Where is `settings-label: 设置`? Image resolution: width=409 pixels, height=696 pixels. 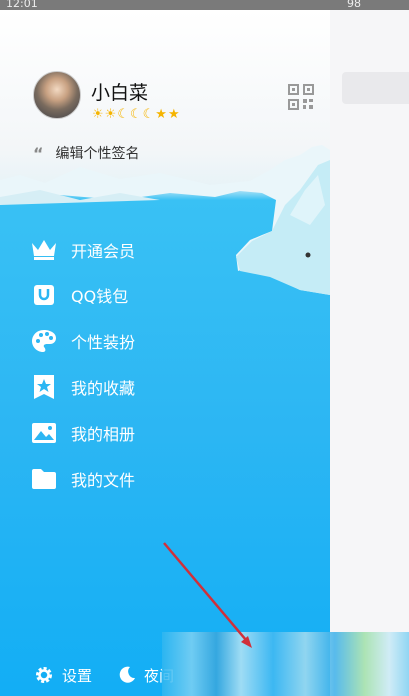 settings-label: 设置 is located at coordinates (77, 675).